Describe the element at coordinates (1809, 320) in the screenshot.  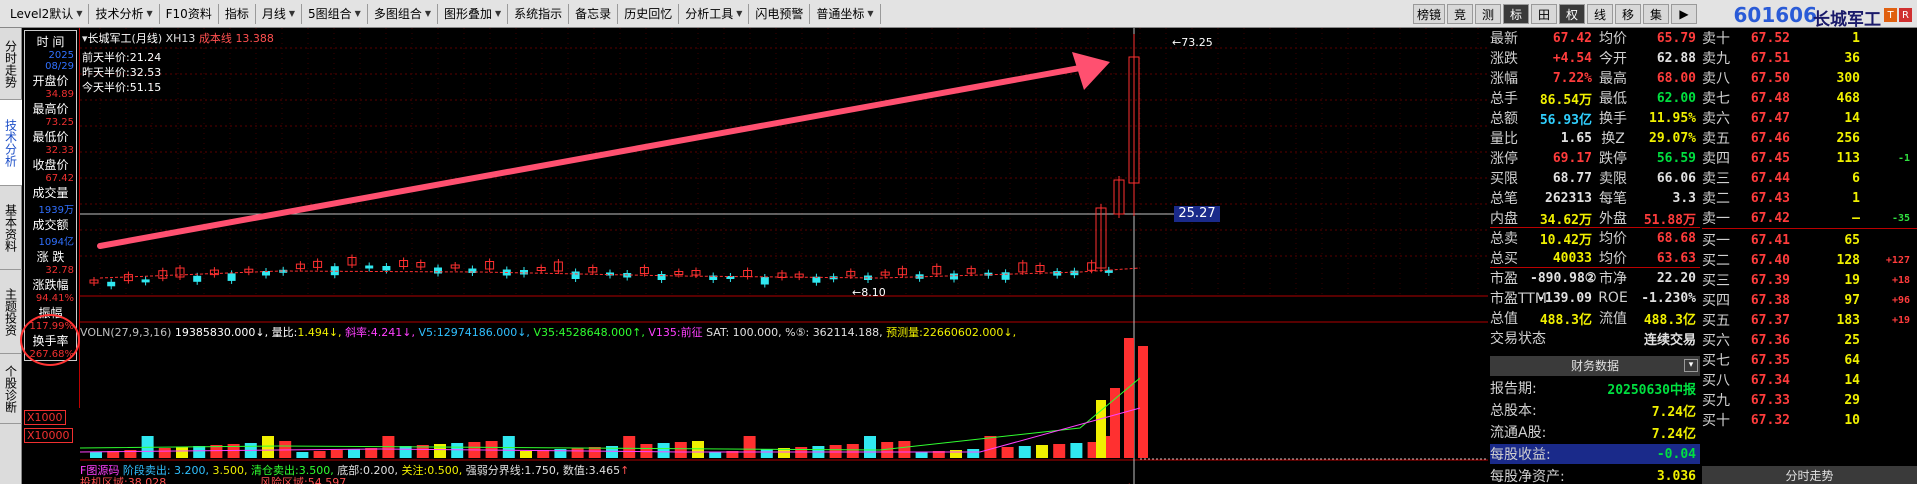
I see `buy-row: 买五 67.37 183 +19` at that location.